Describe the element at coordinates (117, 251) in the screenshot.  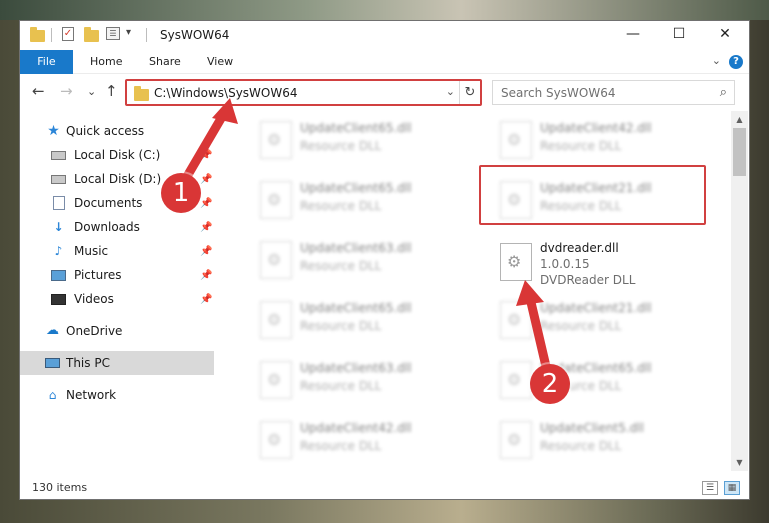
I see `sidebar-item-music: ♪ Music 📌` at that location.